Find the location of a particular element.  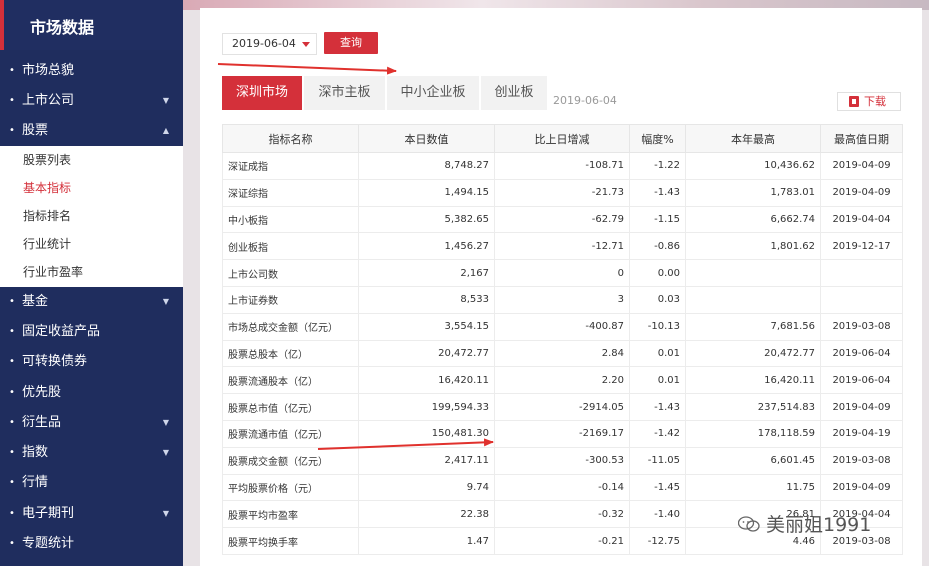

table-cell: 股票成交金额（亿元） is located at coordinates (290, 460).